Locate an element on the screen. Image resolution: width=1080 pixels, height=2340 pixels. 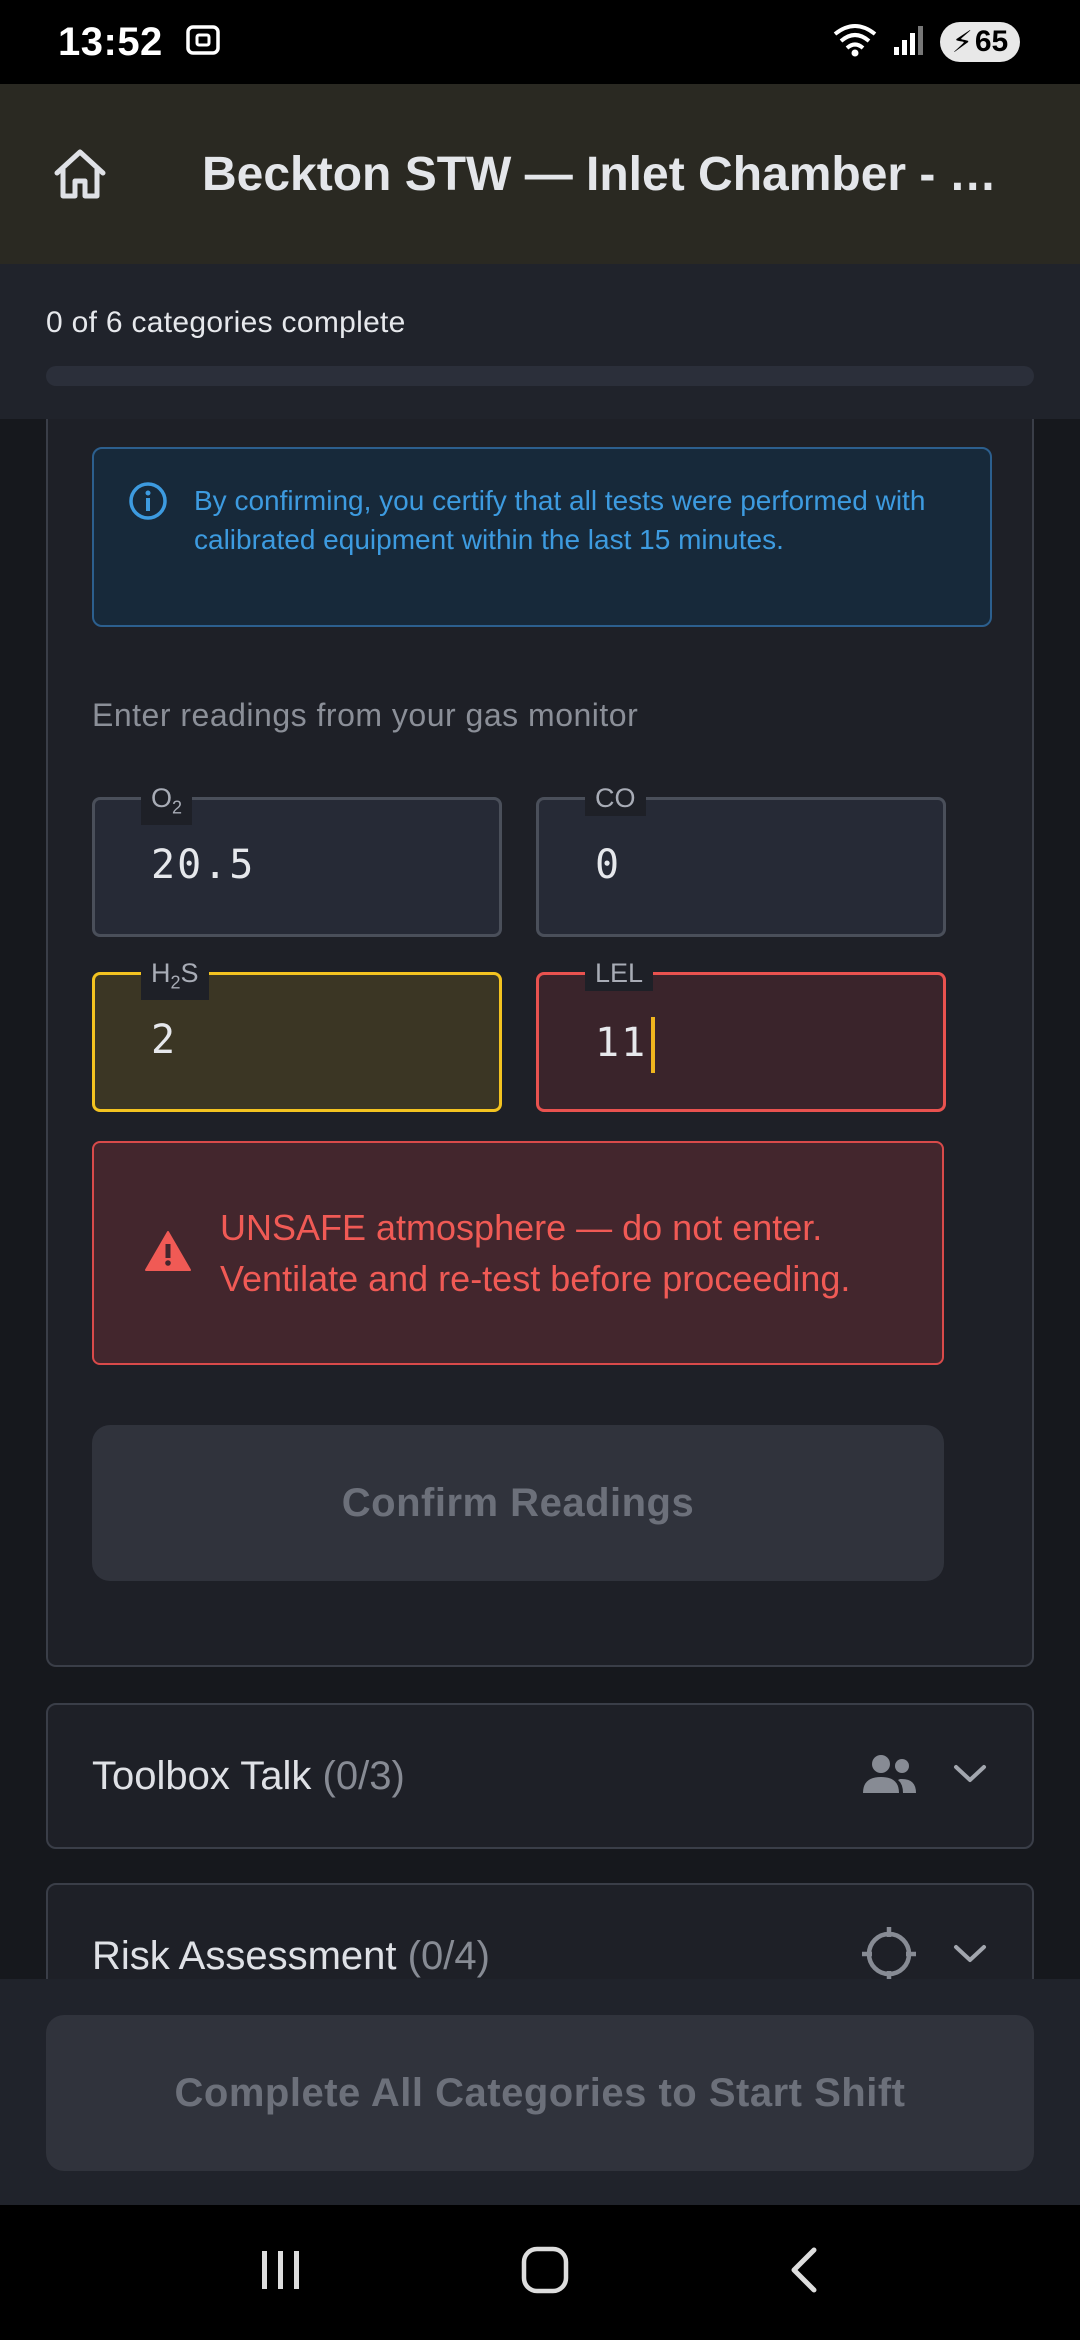
back-icon is located at coordinates (804, 2270).